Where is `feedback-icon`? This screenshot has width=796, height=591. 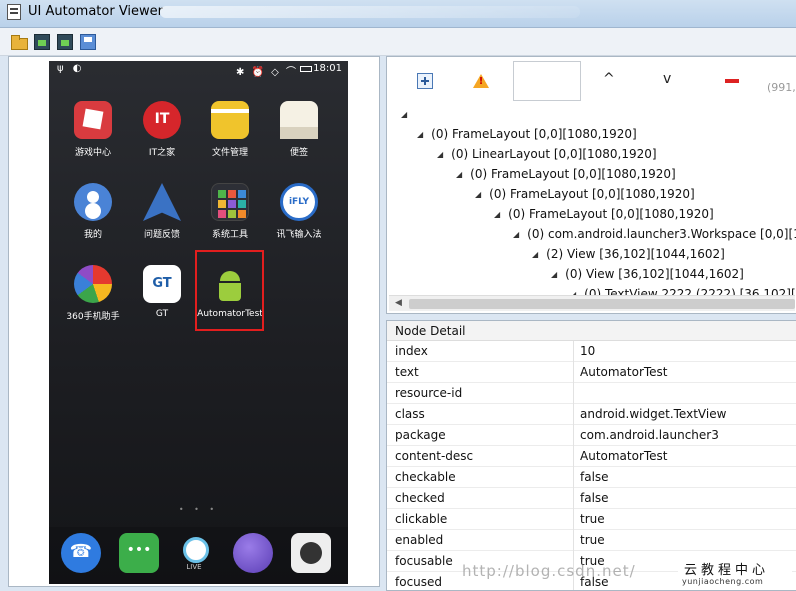
feedback-icon is located at coordinates (162, 202).